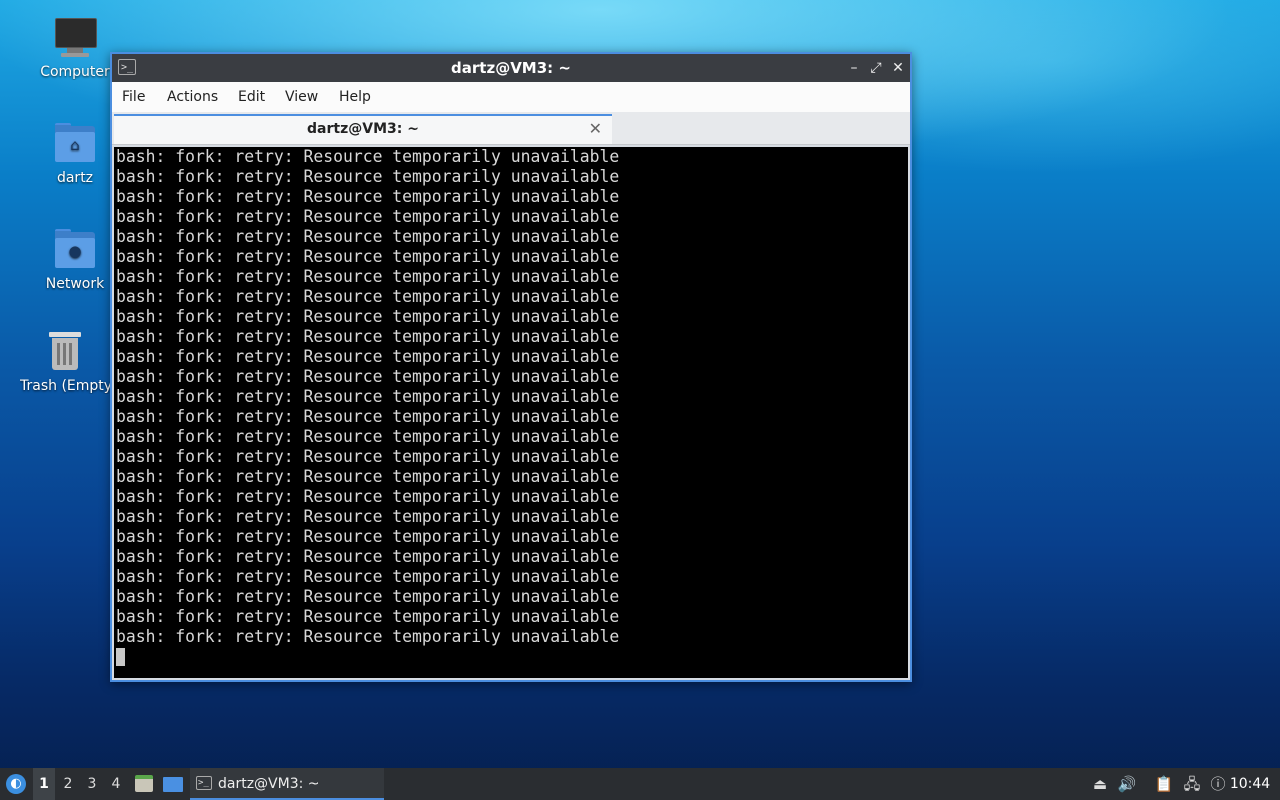 Image resolution: width=1280 pixels, height=800 pixels. I want to click on taskbar-task-terminal: >_ dartz@VM3: ~, so click(287, 784).